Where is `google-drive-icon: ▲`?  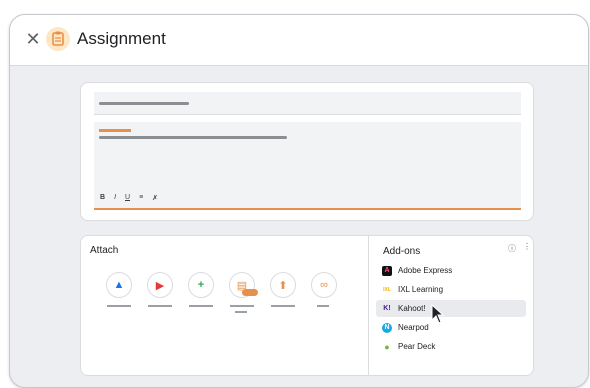
google-drive-icon: ▲ is located at coordinates (119, 285).